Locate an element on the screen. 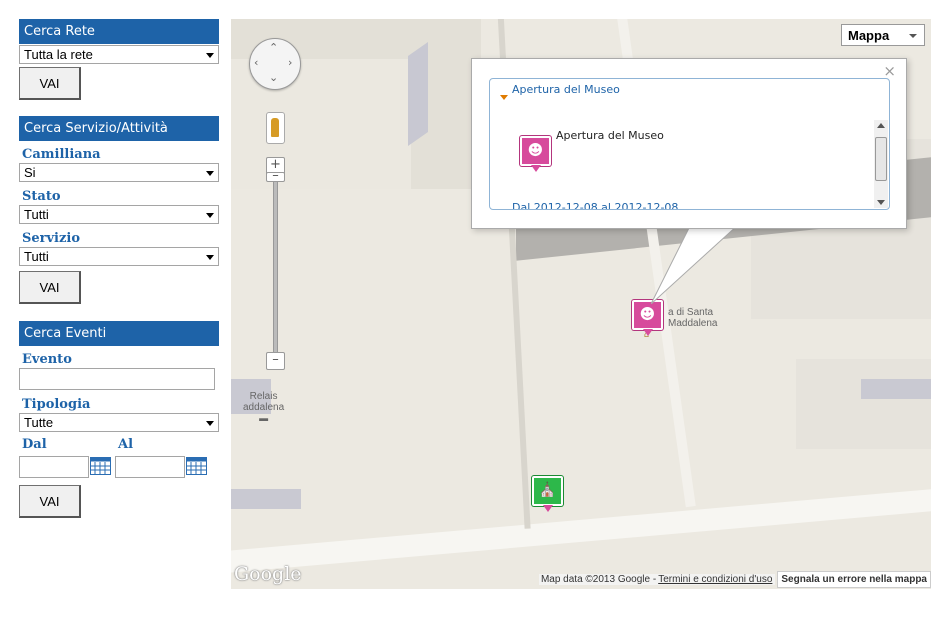  tipologia-label: Tipologia is located at coordinates (56, 404).